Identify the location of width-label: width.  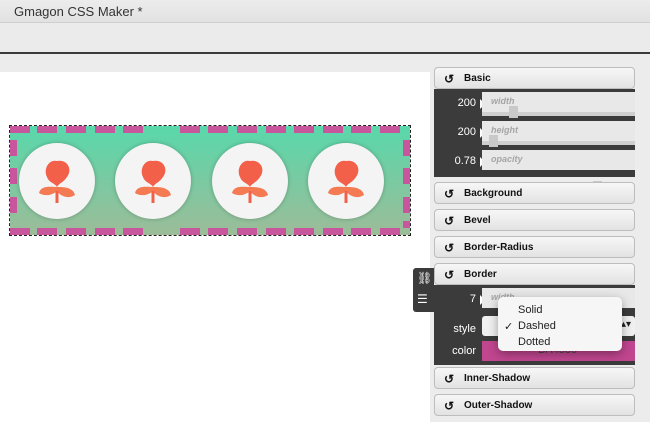
(503, 101).